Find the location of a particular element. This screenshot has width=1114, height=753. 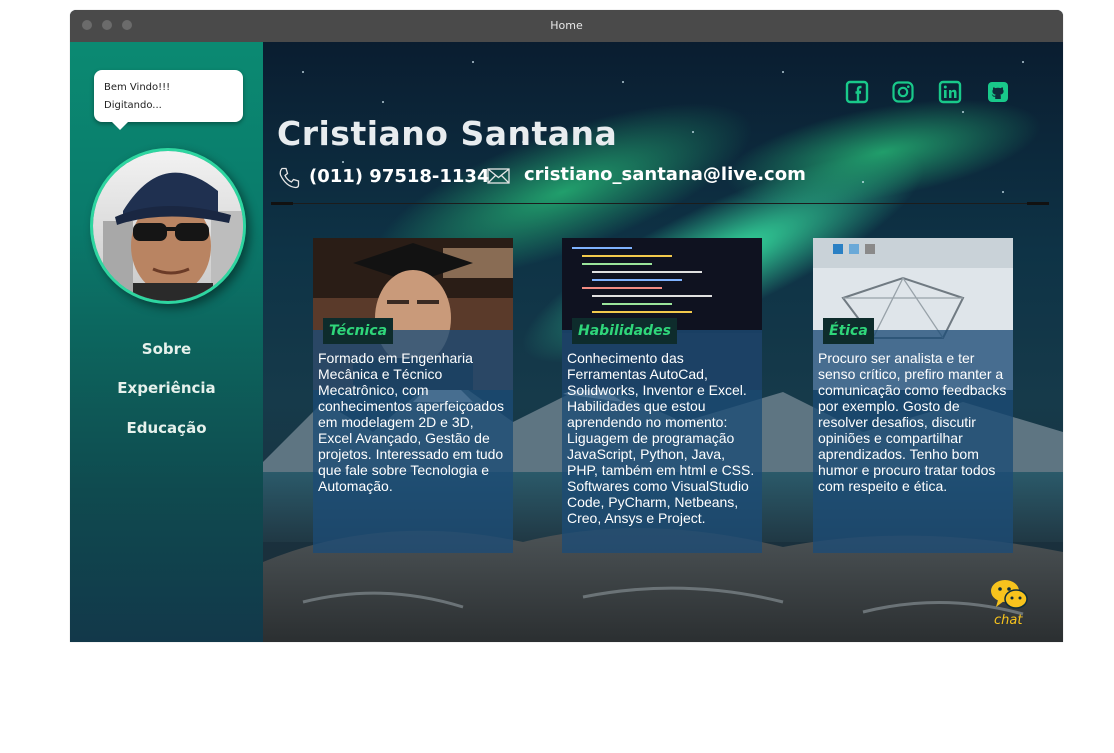

github-icon is located at coordinates (998, 92).